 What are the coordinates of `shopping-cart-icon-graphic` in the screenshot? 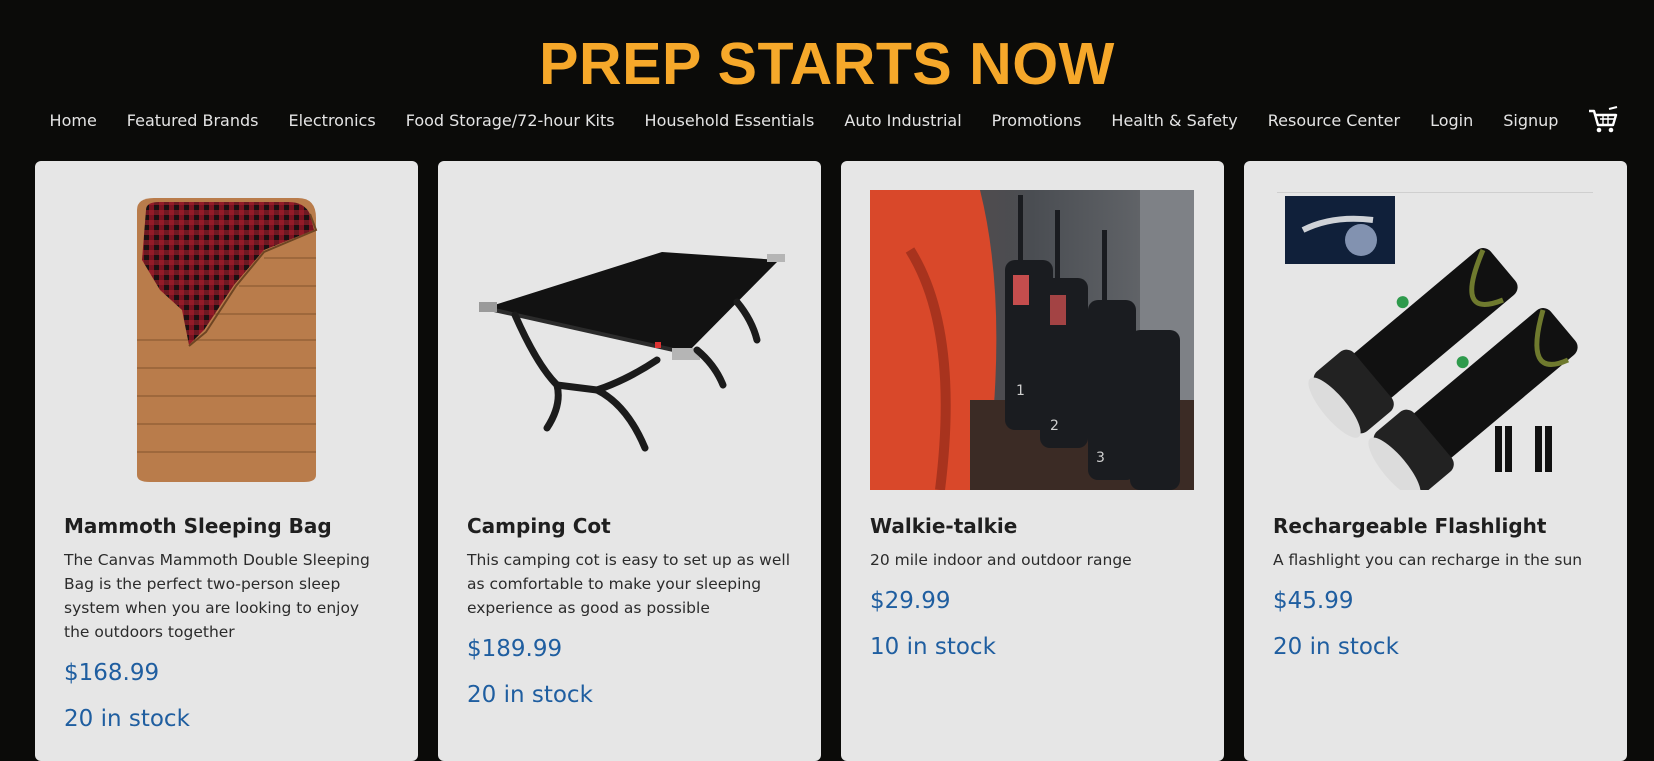 It's located at (1603, 119).